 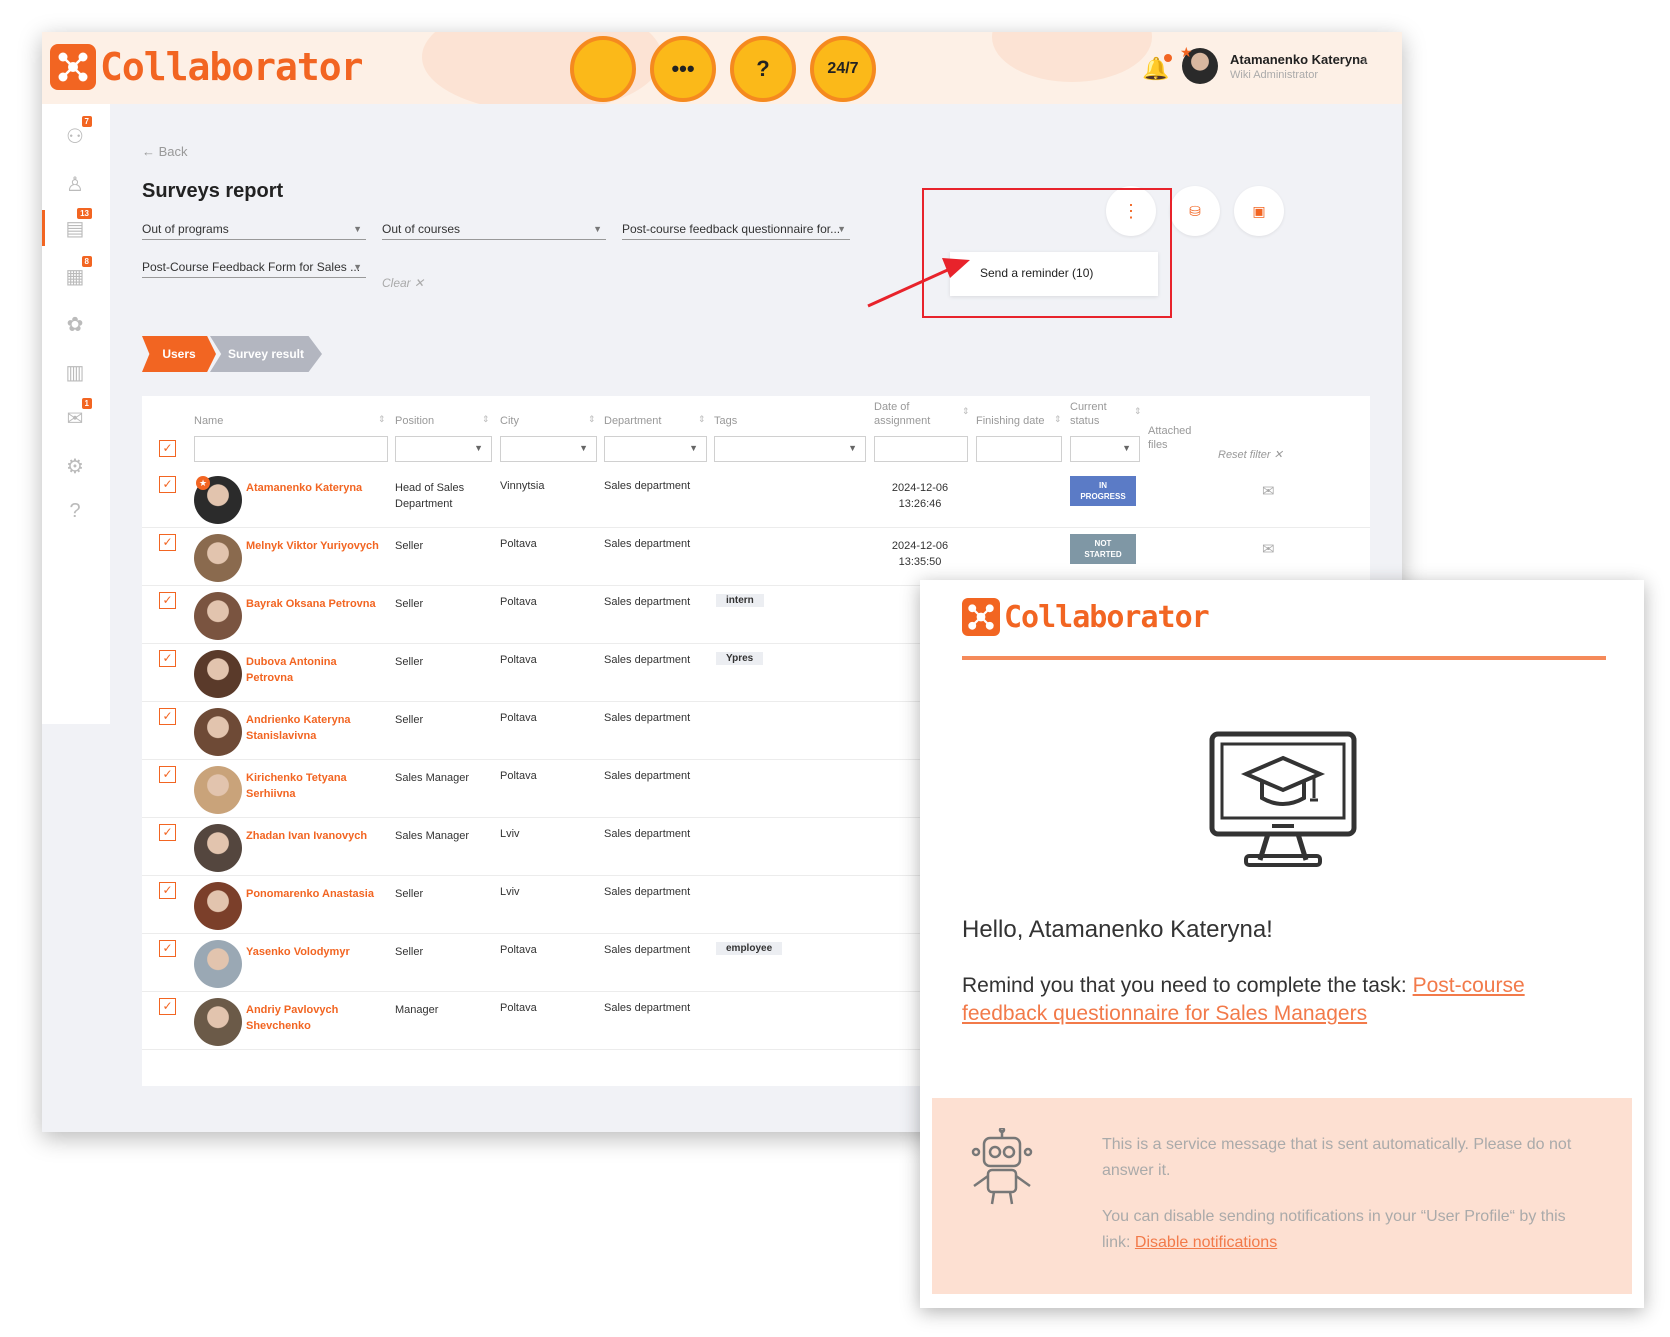 I want to click on email-logo: Collaborator, so click(x=1086, y=617).